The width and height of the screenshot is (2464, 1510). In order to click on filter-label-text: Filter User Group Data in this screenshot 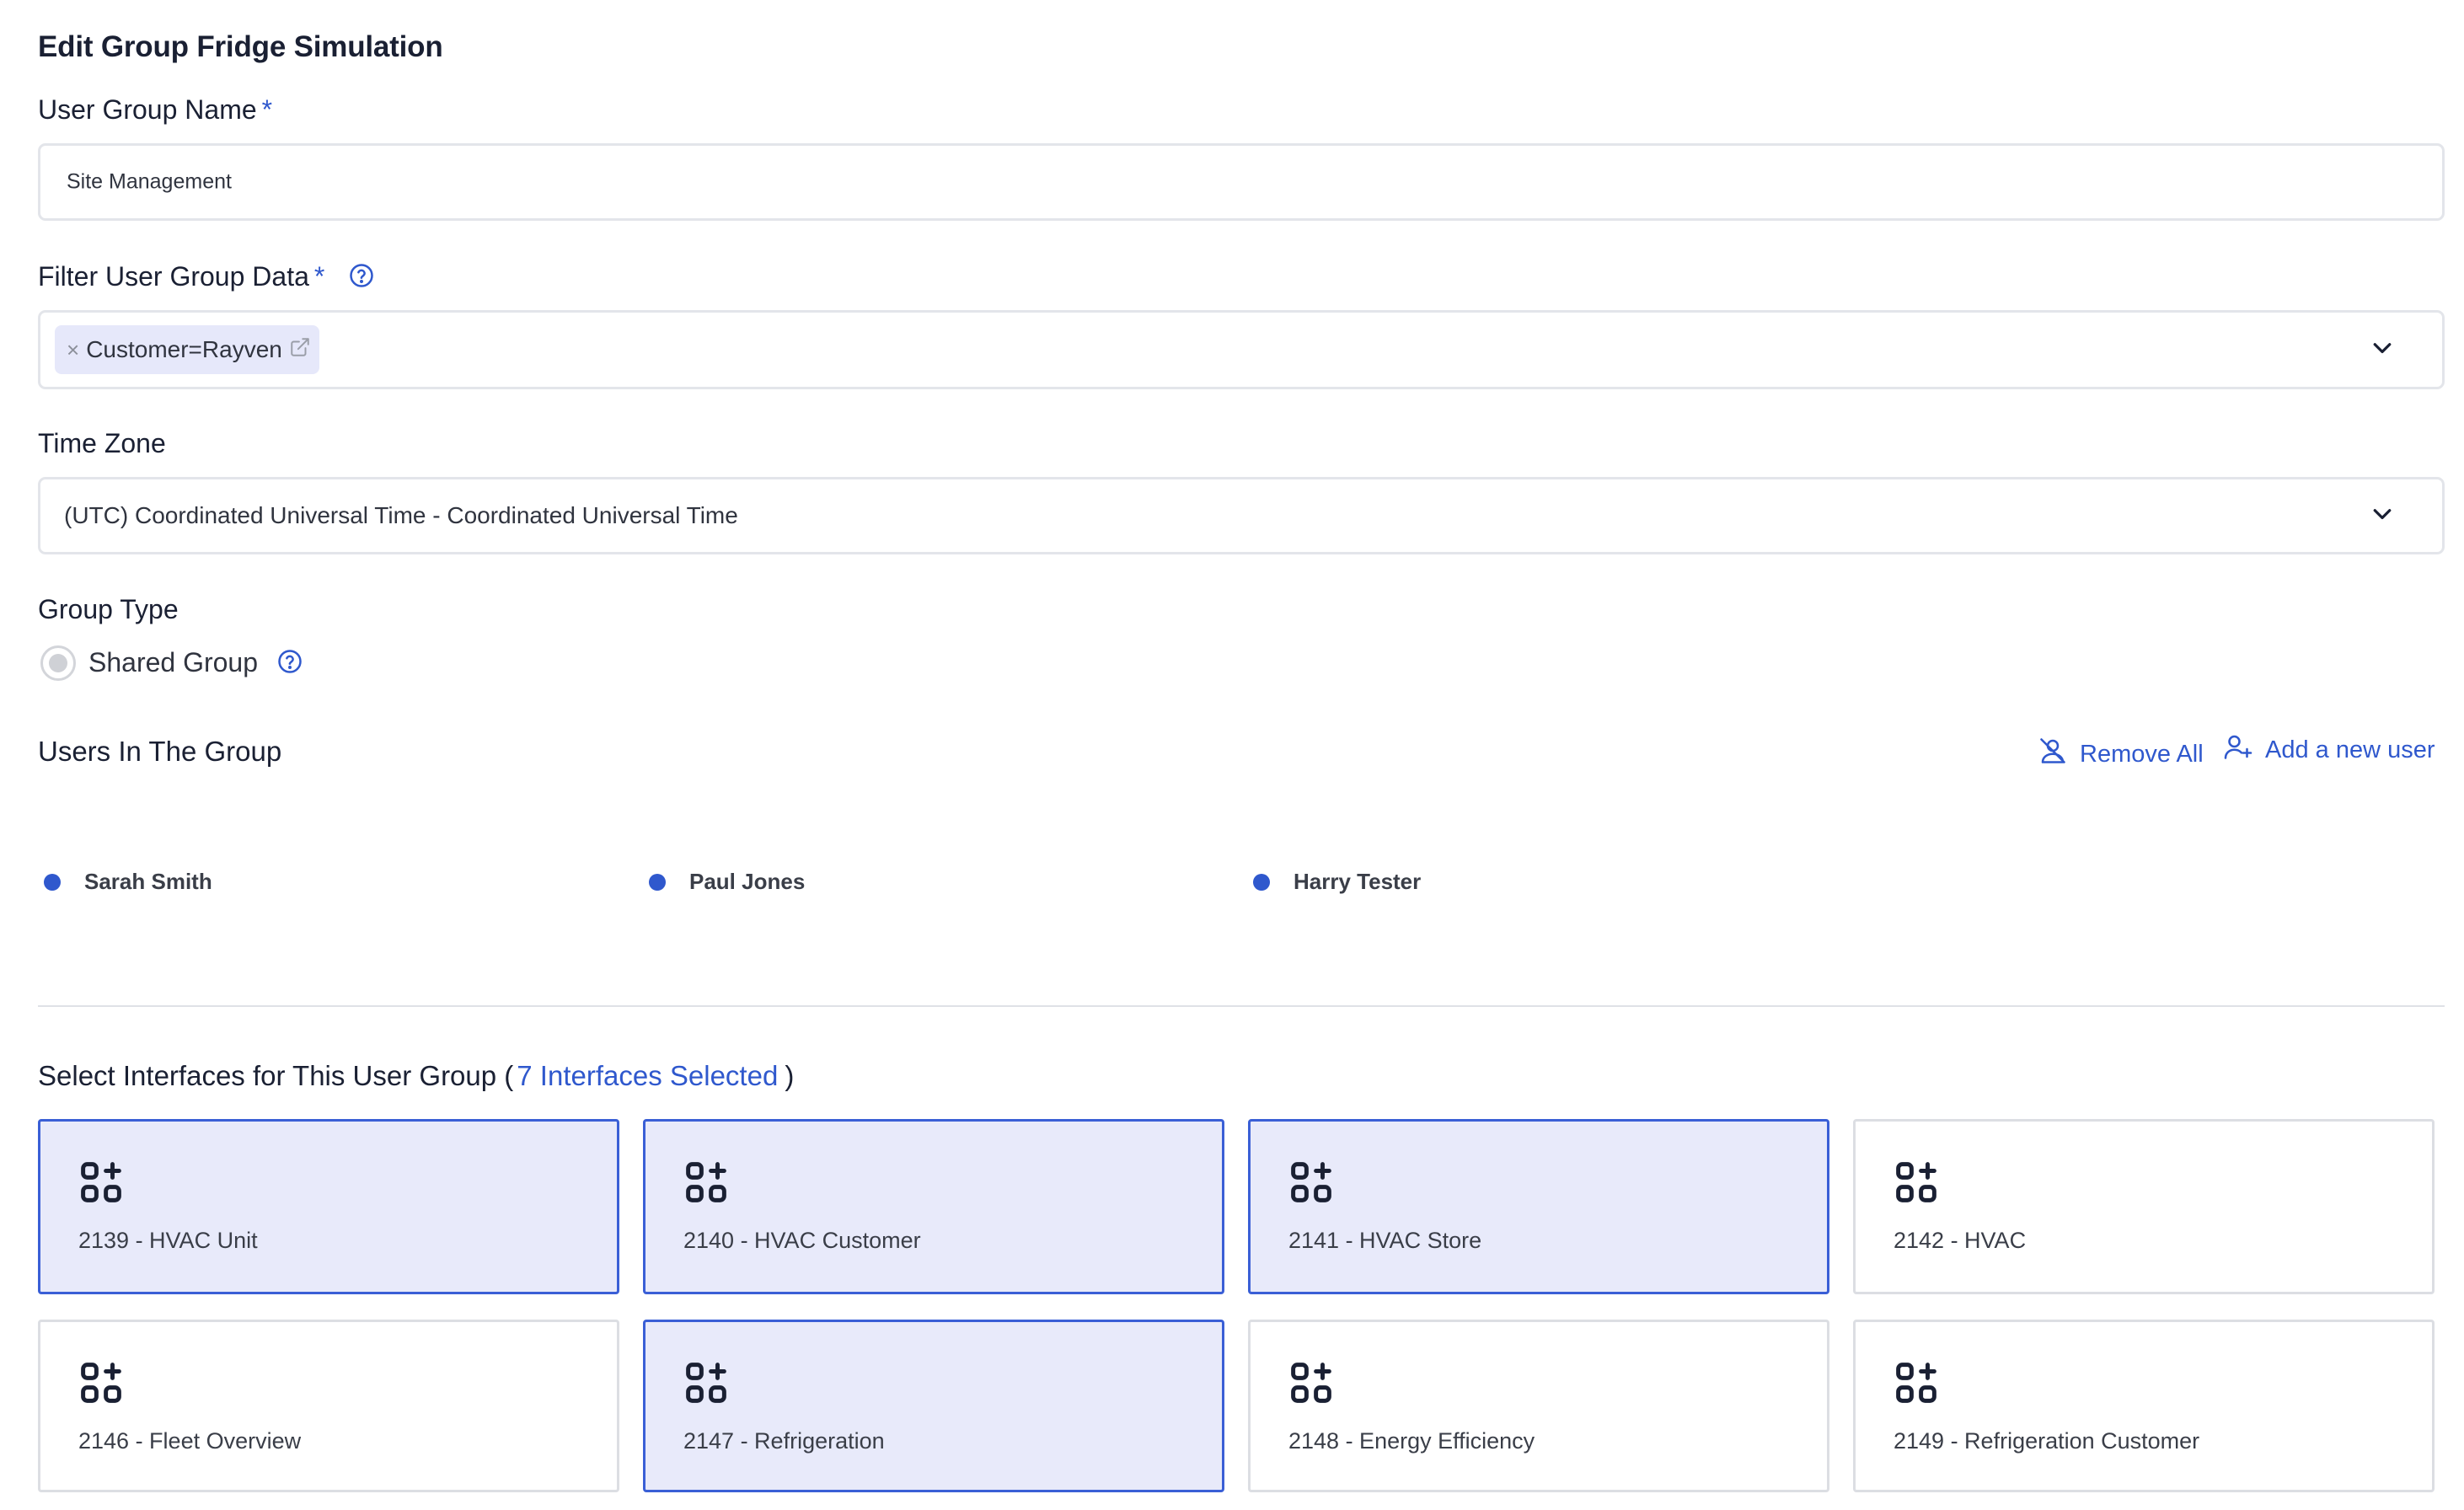, I will do `click(173, 277)`.